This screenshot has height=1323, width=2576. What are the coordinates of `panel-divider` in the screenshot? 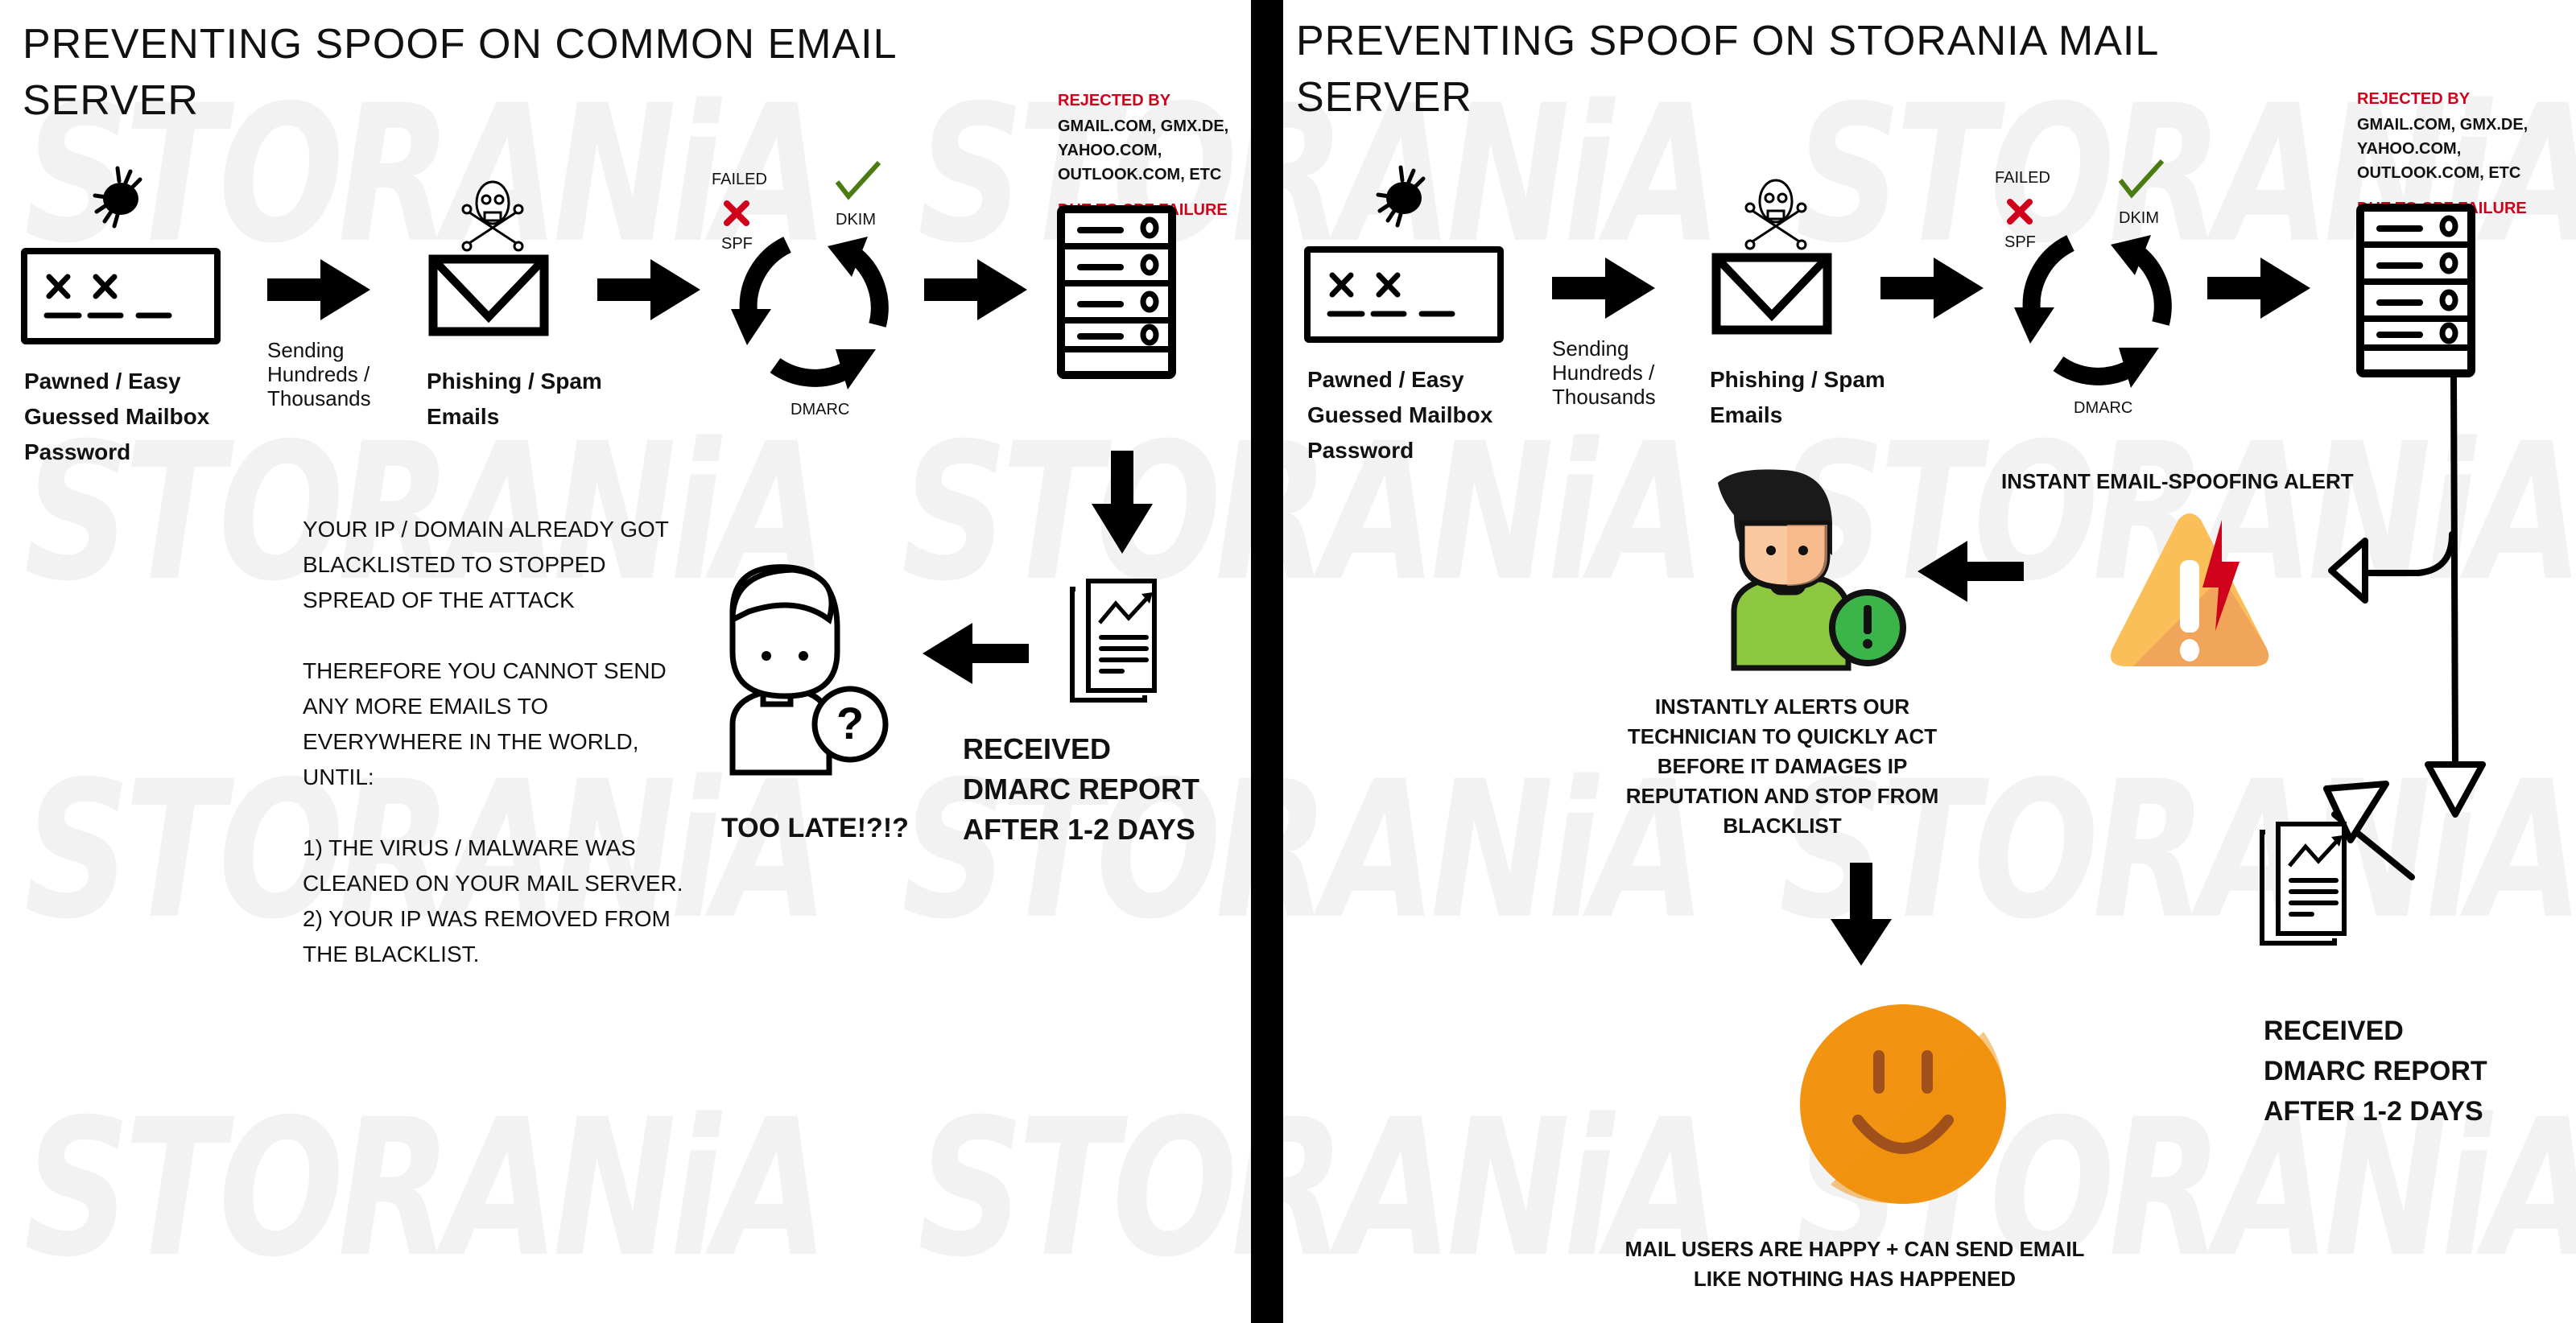 It's located at (1267, 661).